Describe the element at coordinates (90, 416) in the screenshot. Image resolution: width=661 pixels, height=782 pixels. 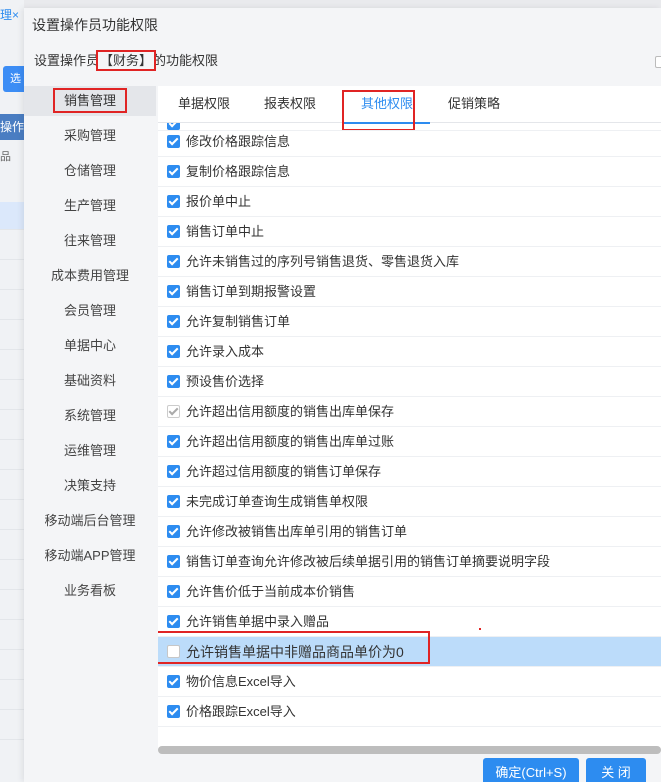
I see `menu-item-system: 系统管理` at that location.